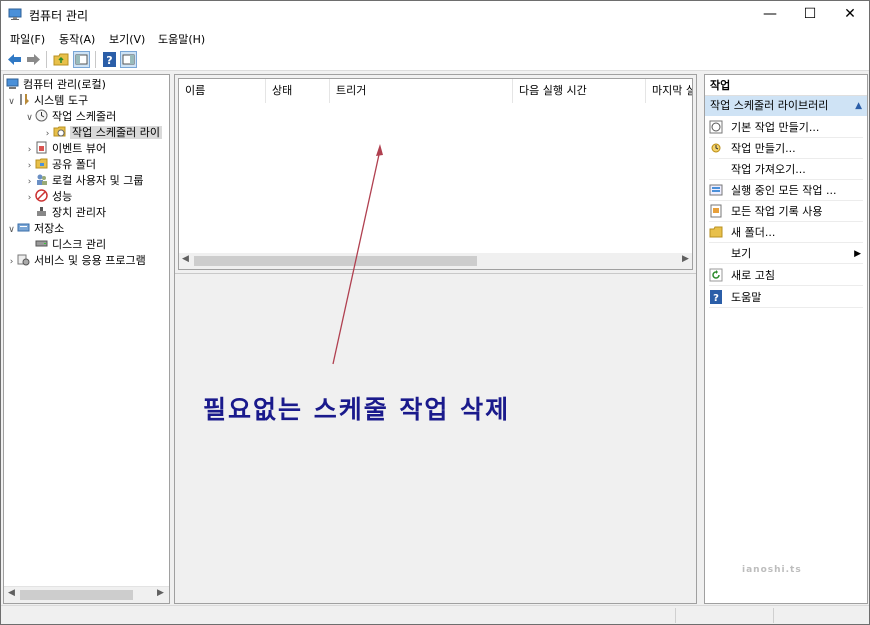 Image resolution: width=870 pixels, height=625 pixels. What do you see at coordinates (24, 99) in the screenshot?
I see `system-tools-icon` at bounding box center [24, 99].